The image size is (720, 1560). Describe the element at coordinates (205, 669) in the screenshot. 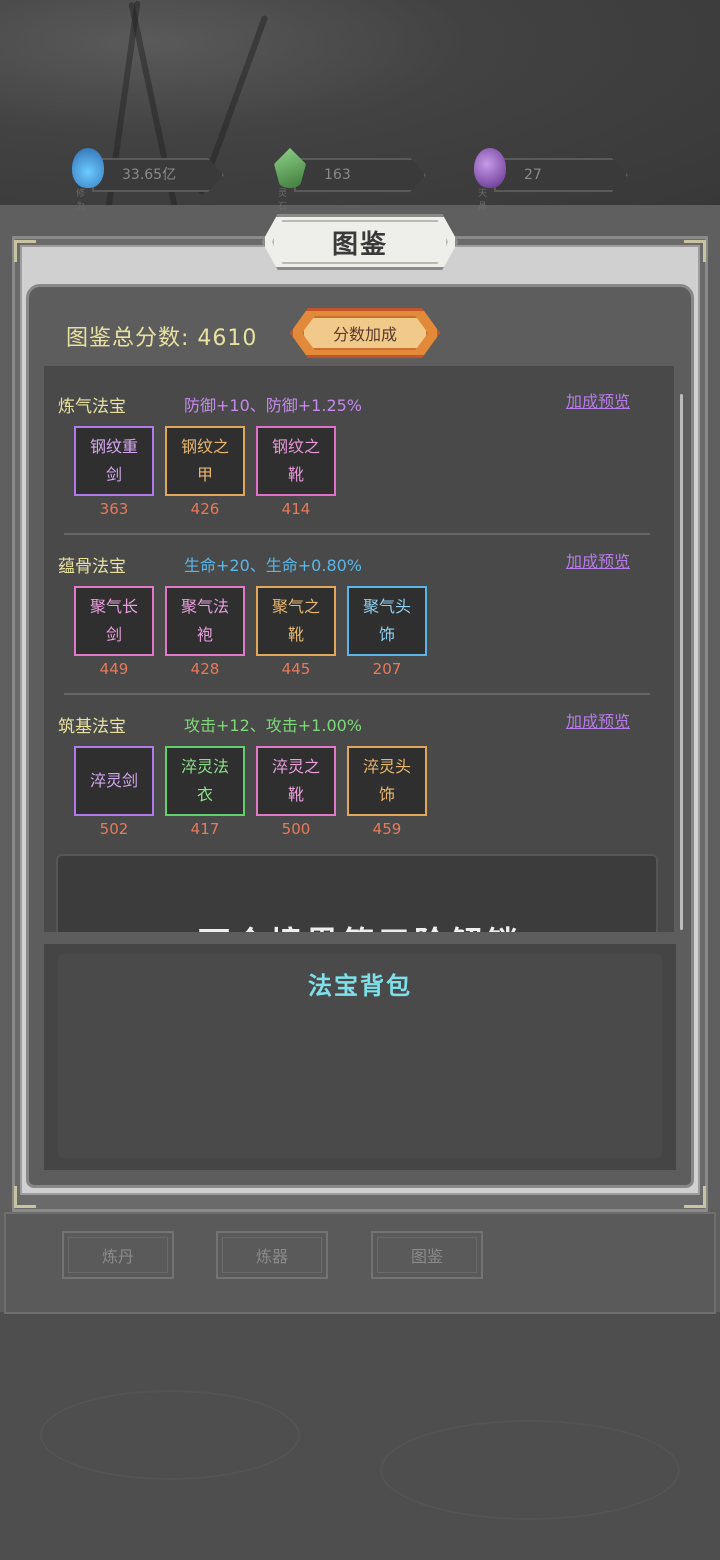

I see `item-score: 428` at that location.